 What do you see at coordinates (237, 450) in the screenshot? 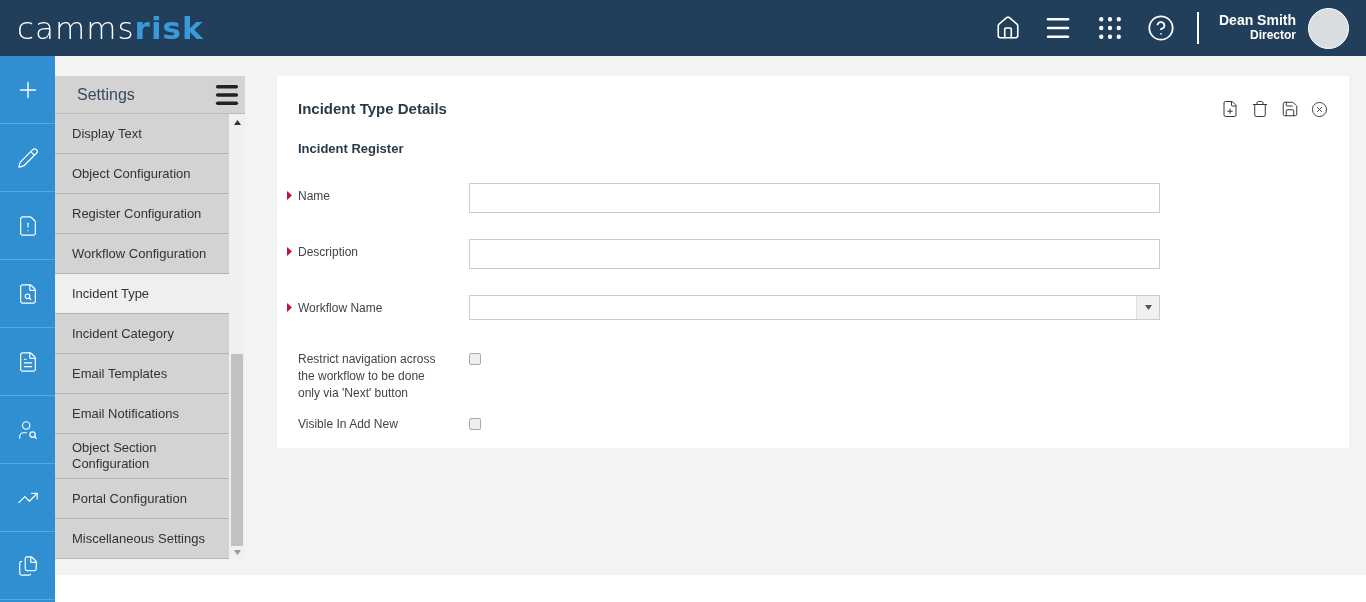
I see `scrollbar-thumb` at bounding box center [237, 450].